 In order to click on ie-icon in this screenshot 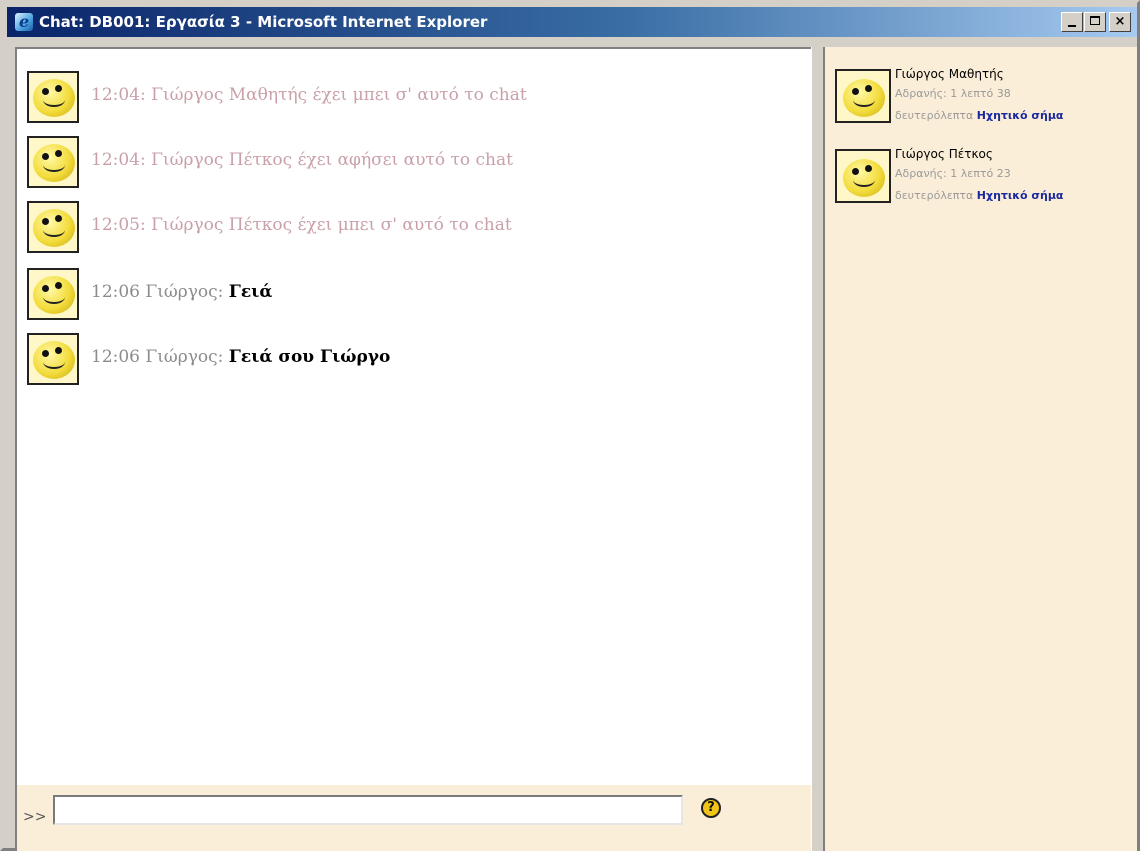, I will do `click(24, 22)`.